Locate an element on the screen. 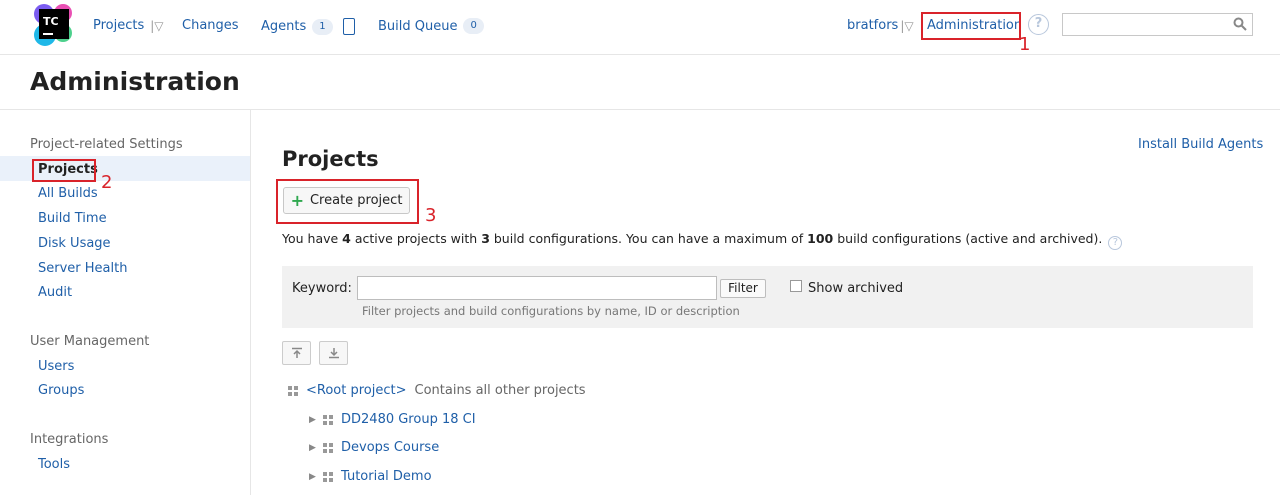  sidebar-item-audit: Audit is located at coordinates (55, 292).